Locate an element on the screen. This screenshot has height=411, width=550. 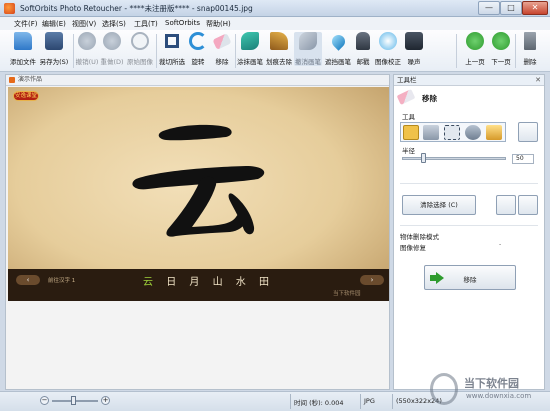
menu-tools: 工具(T) is located at coordinates (146, 24).